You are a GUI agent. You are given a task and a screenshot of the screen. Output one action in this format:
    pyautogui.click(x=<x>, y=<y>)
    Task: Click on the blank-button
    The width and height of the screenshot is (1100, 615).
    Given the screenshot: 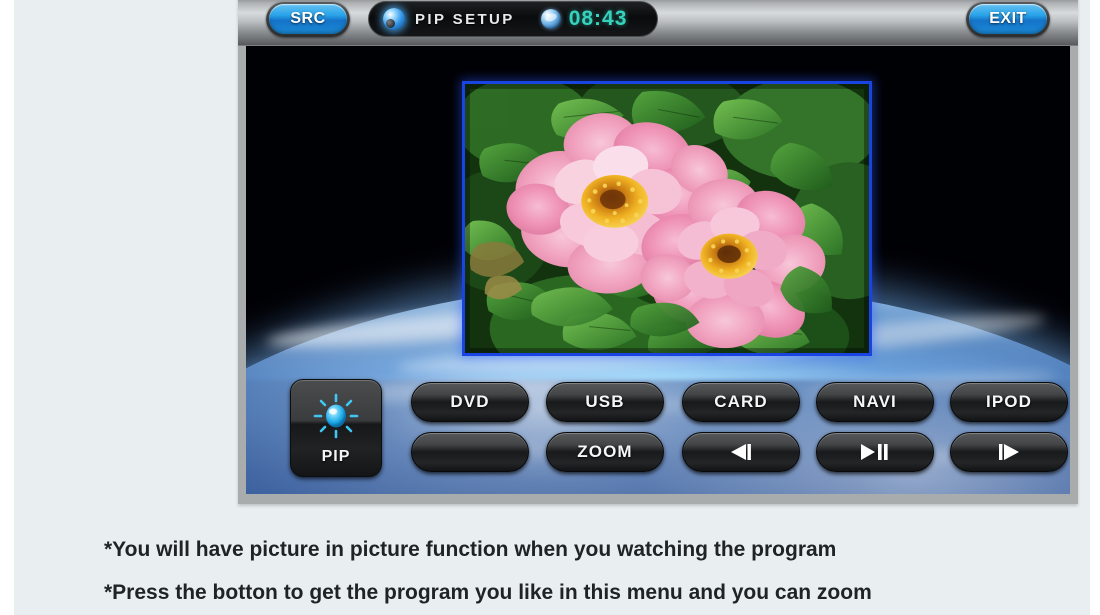 What is the action you would take?
    pyautogui.click(x=470, y=452)
    